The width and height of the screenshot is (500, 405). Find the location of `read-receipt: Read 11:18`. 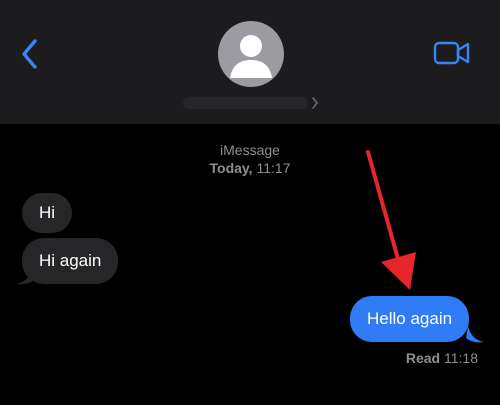

read-receipt: Read 11:18 is located at coordinates (442, 358).